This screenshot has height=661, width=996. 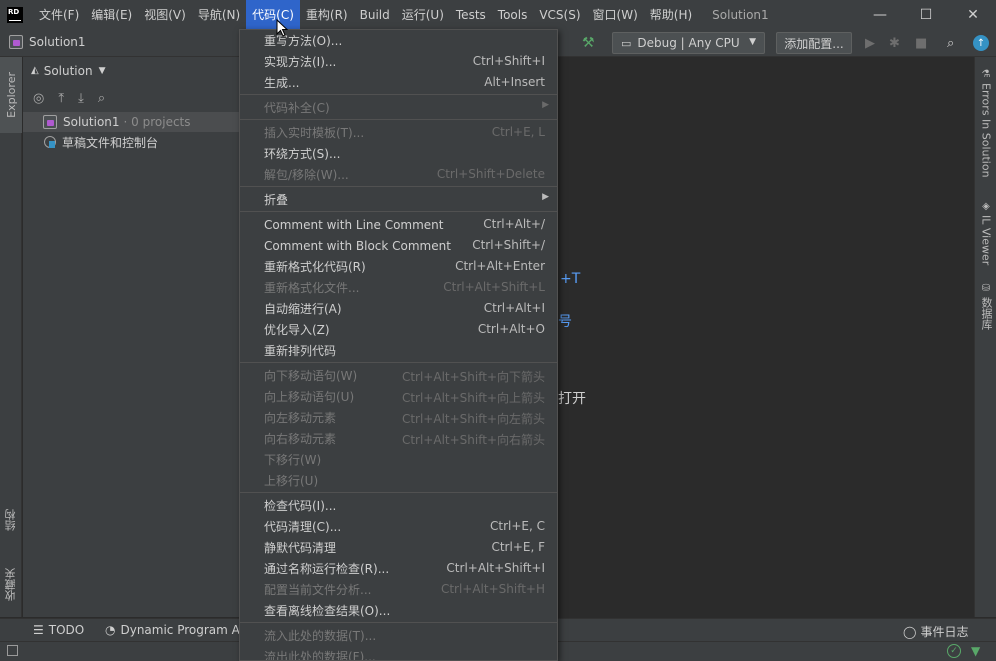 What do you see at coordinates (273, 15) in the screenshot?
I see `menu-item: 代码(C)` at bounding box center [273, 15].